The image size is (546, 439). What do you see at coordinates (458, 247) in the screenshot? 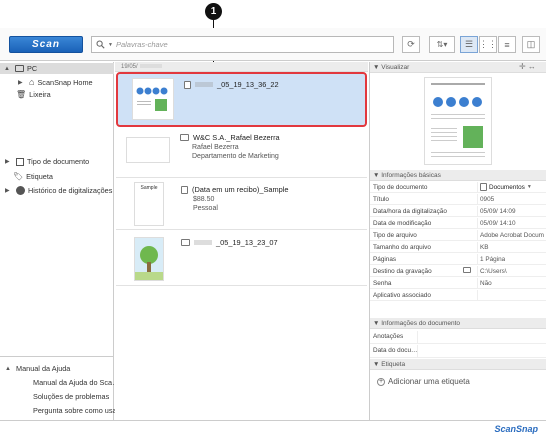
I see `property-row: Tamanho do arquivo KB` at bounding box center [458, 247].